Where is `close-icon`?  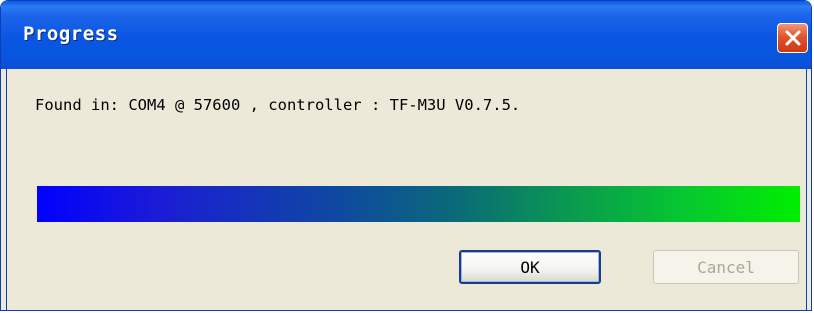 close-icon is located at coordinates (792, 38).